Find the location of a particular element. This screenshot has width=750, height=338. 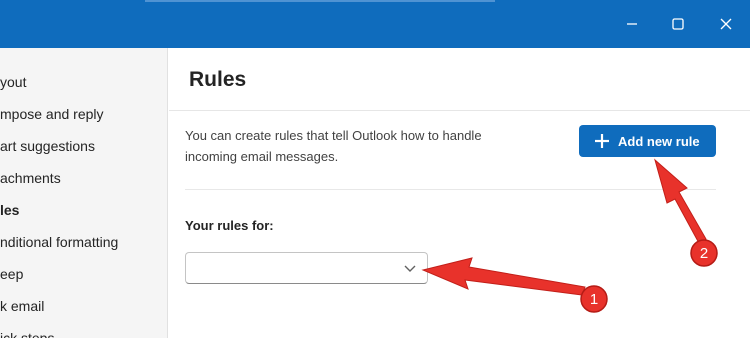

plus-icon is located at coordinates (602, 141).